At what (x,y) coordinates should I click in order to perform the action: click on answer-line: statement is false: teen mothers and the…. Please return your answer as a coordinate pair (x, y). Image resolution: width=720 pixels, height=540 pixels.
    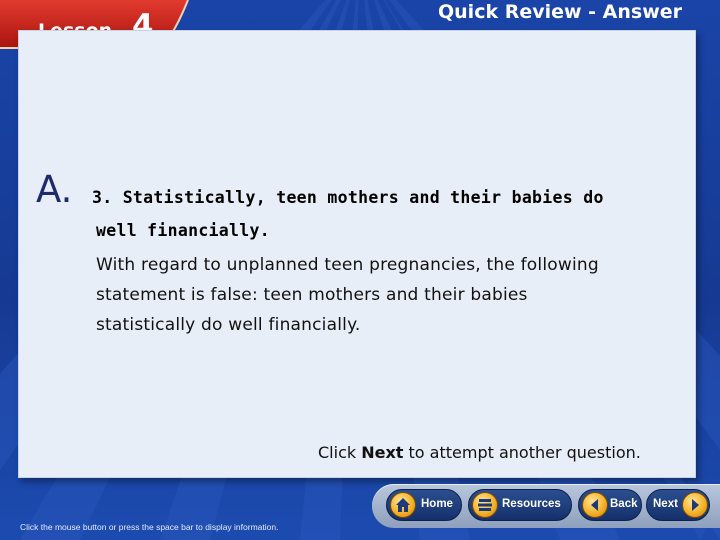
    Looking at the image, I should click on (312, 295).